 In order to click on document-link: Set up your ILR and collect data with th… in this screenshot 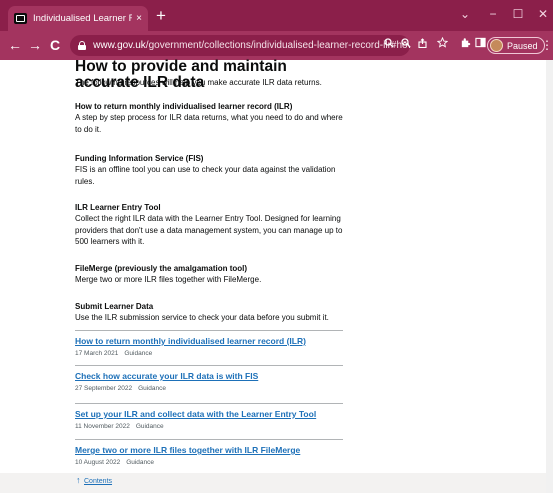, I will do `click(209, 414)`.